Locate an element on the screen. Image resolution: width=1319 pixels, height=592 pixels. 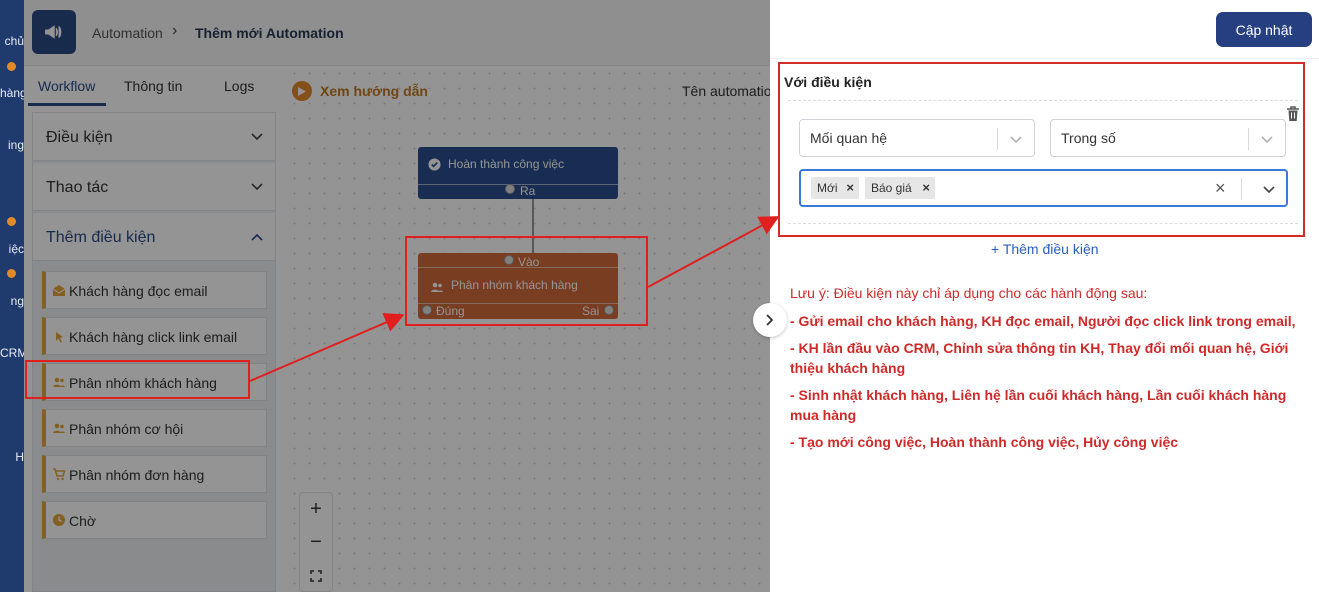
nav-label: ing is located at coordinates (12, 145).